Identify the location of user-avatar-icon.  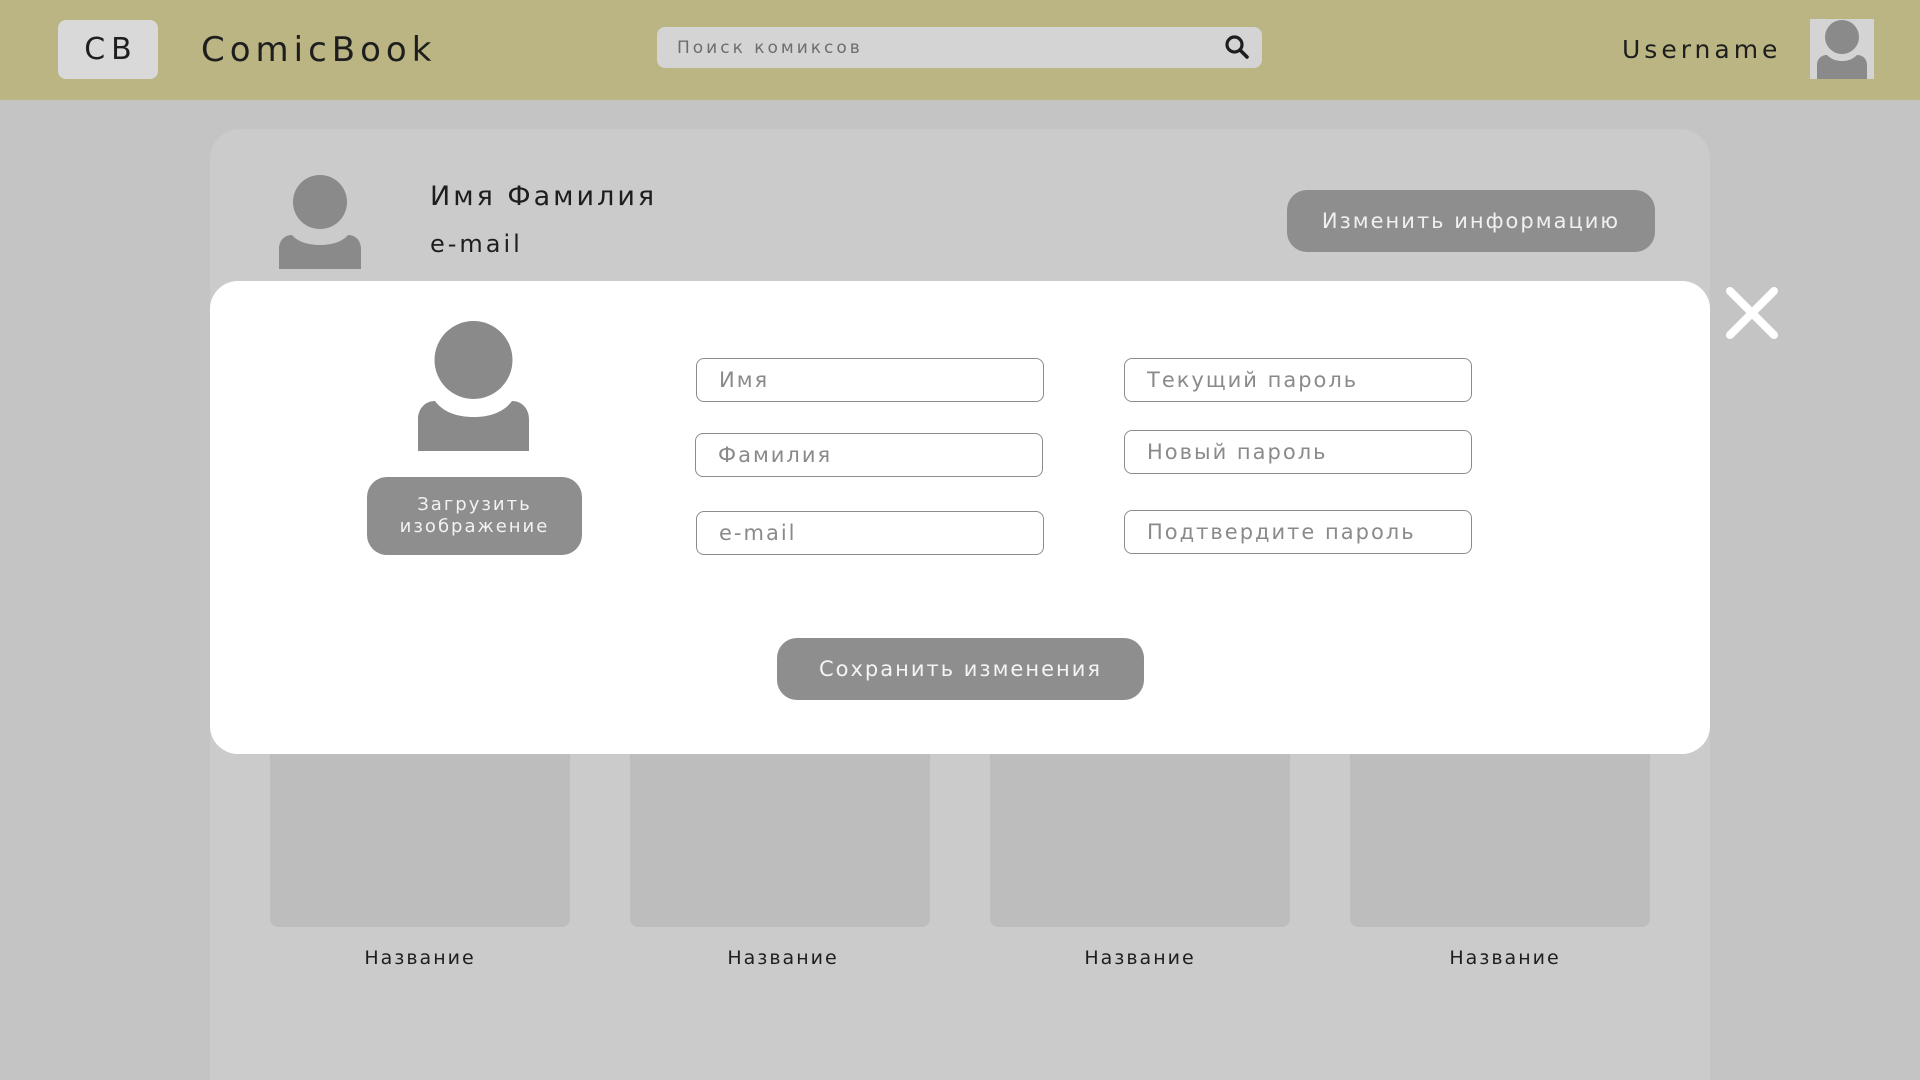
(1842, 49).